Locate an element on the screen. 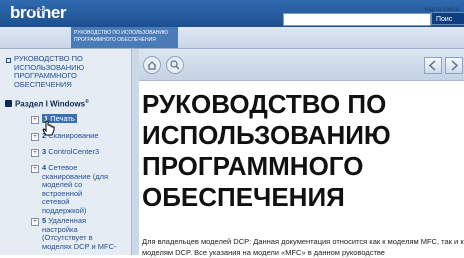 The width and height of the screenshot is (464, 258). toc-section-windows: Раздел I Windows® is located at coordinates (52, 104).